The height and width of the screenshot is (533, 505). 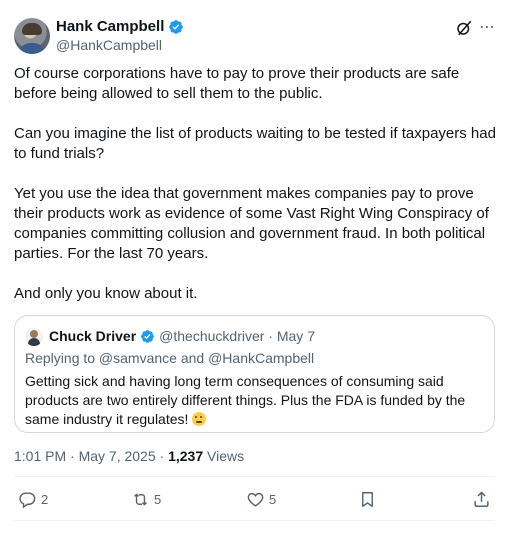 What do you see at coordinates (34, 334) in the screenshot?
I see `quote-avatar-head` at bounding box center [34, 334].